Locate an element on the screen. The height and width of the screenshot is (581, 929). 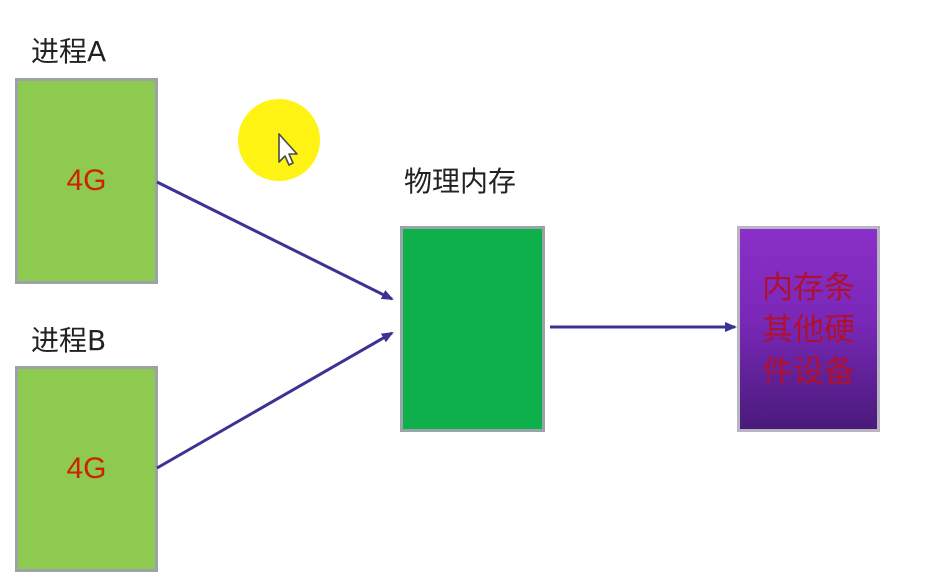
arrow-process-a-to-memory is located at coordinates (275, 240).